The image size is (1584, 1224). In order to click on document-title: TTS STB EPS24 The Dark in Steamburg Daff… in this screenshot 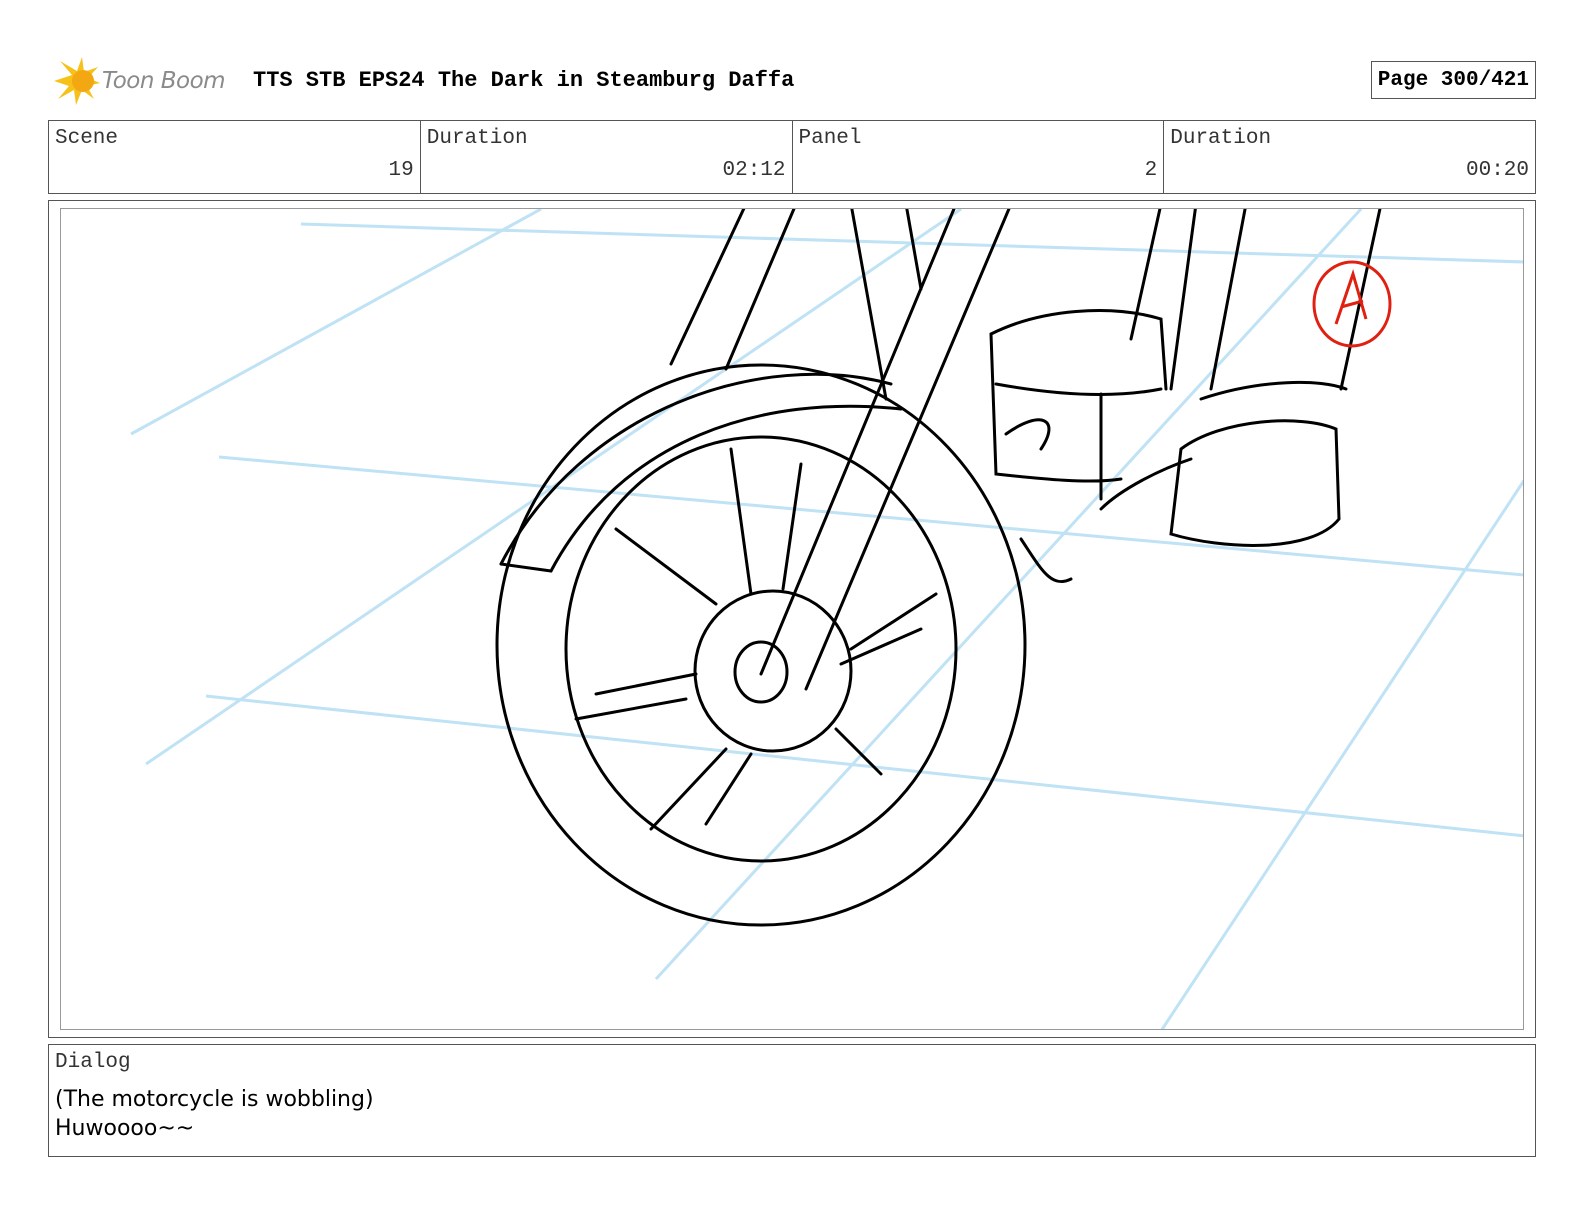, I will do `click(524, 80)`.